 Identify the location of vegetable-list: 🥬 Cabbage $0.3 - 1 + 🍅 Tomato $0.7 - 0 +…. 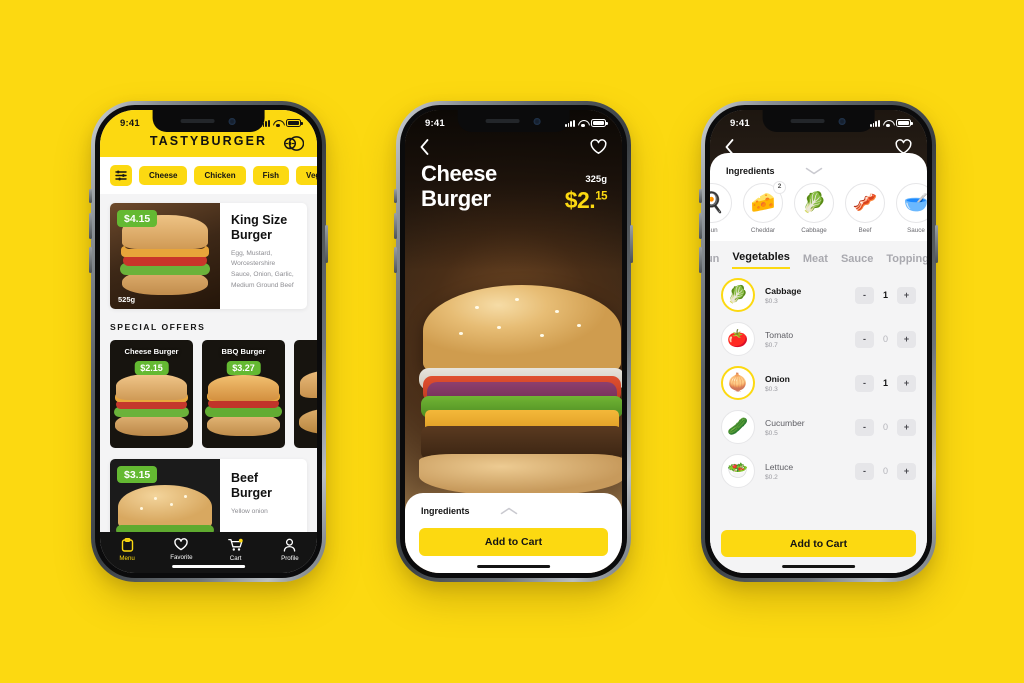
(818, 397).